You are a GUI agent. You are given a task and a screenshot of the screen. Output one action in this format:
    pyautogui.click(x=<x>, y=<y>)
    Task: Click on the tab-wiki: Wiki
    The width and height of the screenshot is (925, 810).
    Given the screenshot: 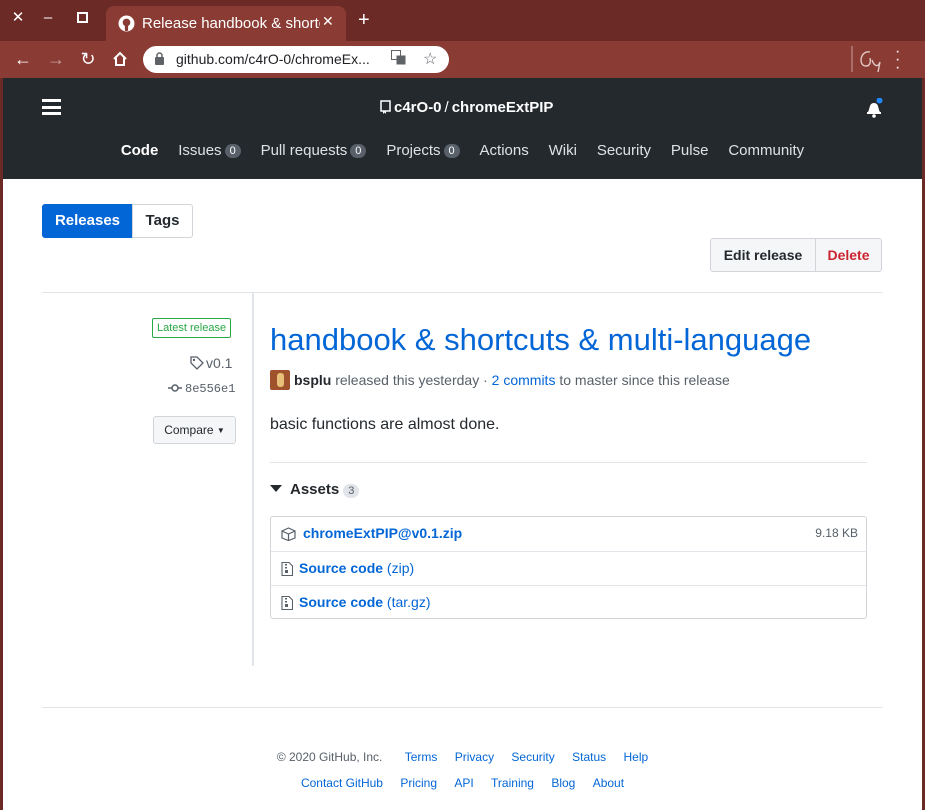 What is the action you would take?
    pyautogui.click(x=563, y=150)
    